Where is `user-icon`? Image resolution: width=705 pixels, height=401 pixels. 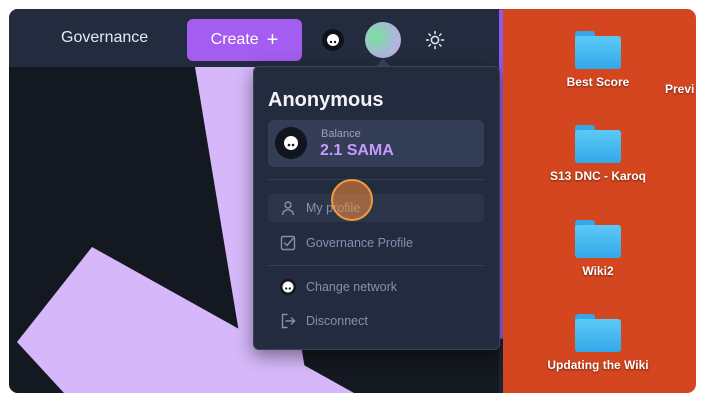 user-icon is located at coordinates (288, 208).